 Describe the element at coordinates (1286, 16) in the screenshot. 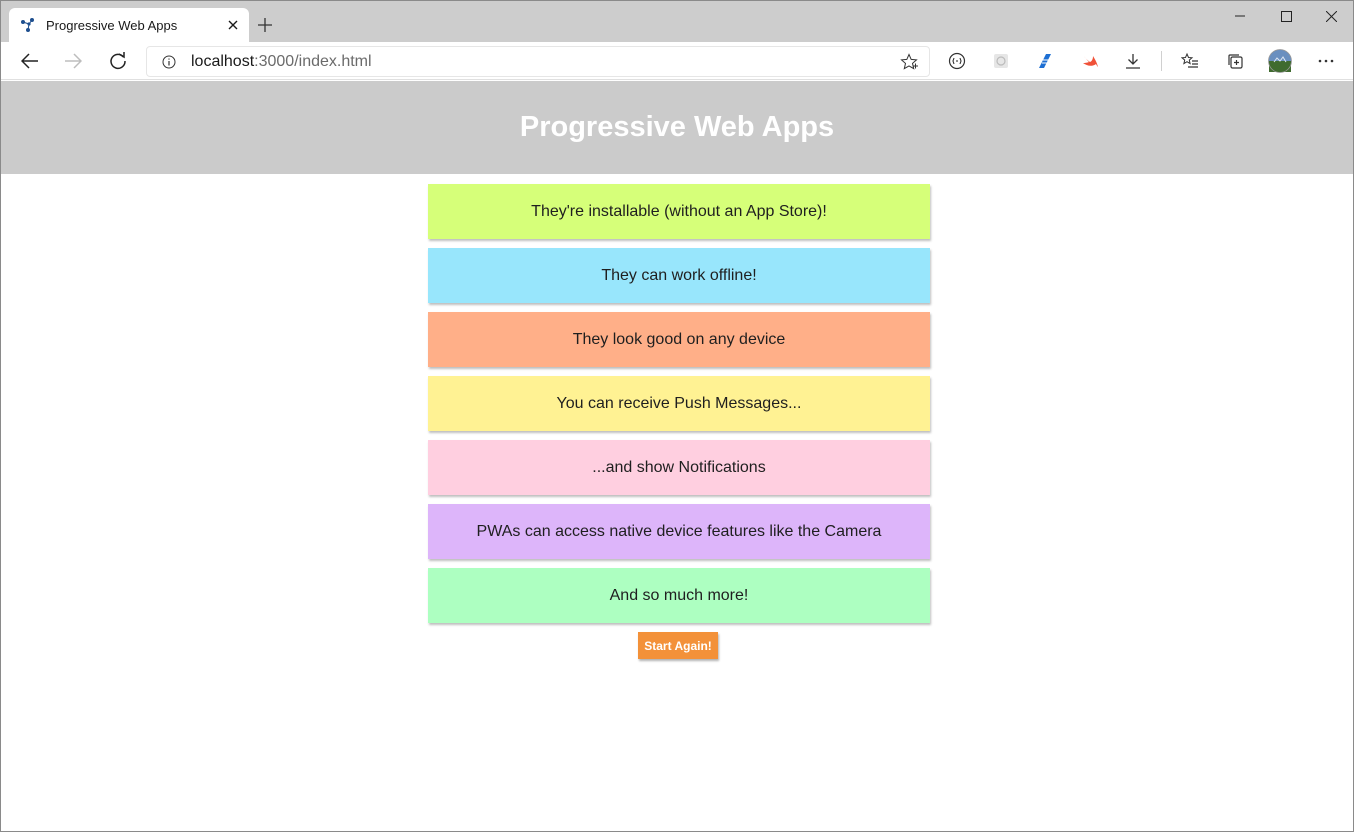

I see `maximize-button` at that location.